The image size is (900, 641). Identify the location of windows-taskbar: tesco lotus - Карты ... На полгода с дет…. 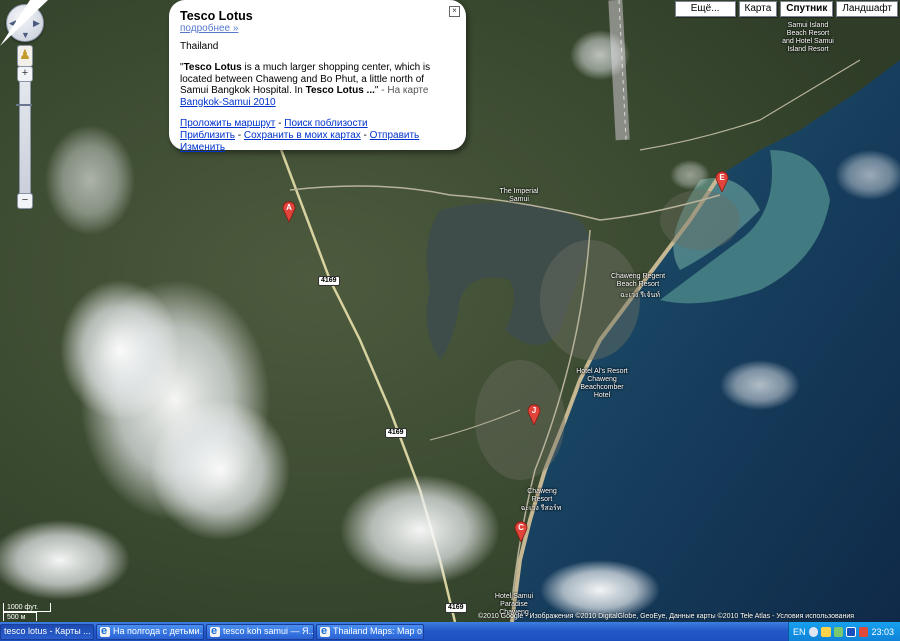
(450, 631).